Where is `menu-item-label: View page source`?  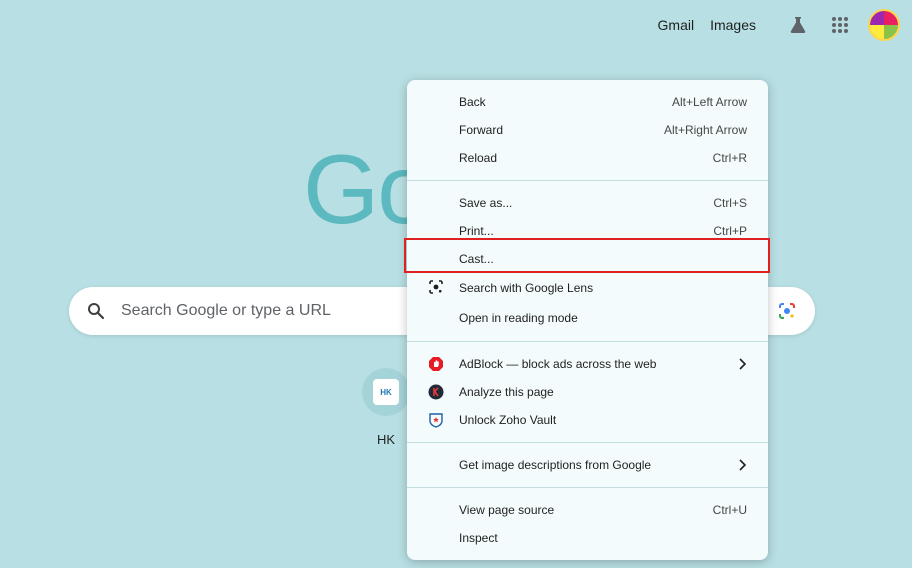 menu-item-label: View page source is located at coordinates (507, 510).